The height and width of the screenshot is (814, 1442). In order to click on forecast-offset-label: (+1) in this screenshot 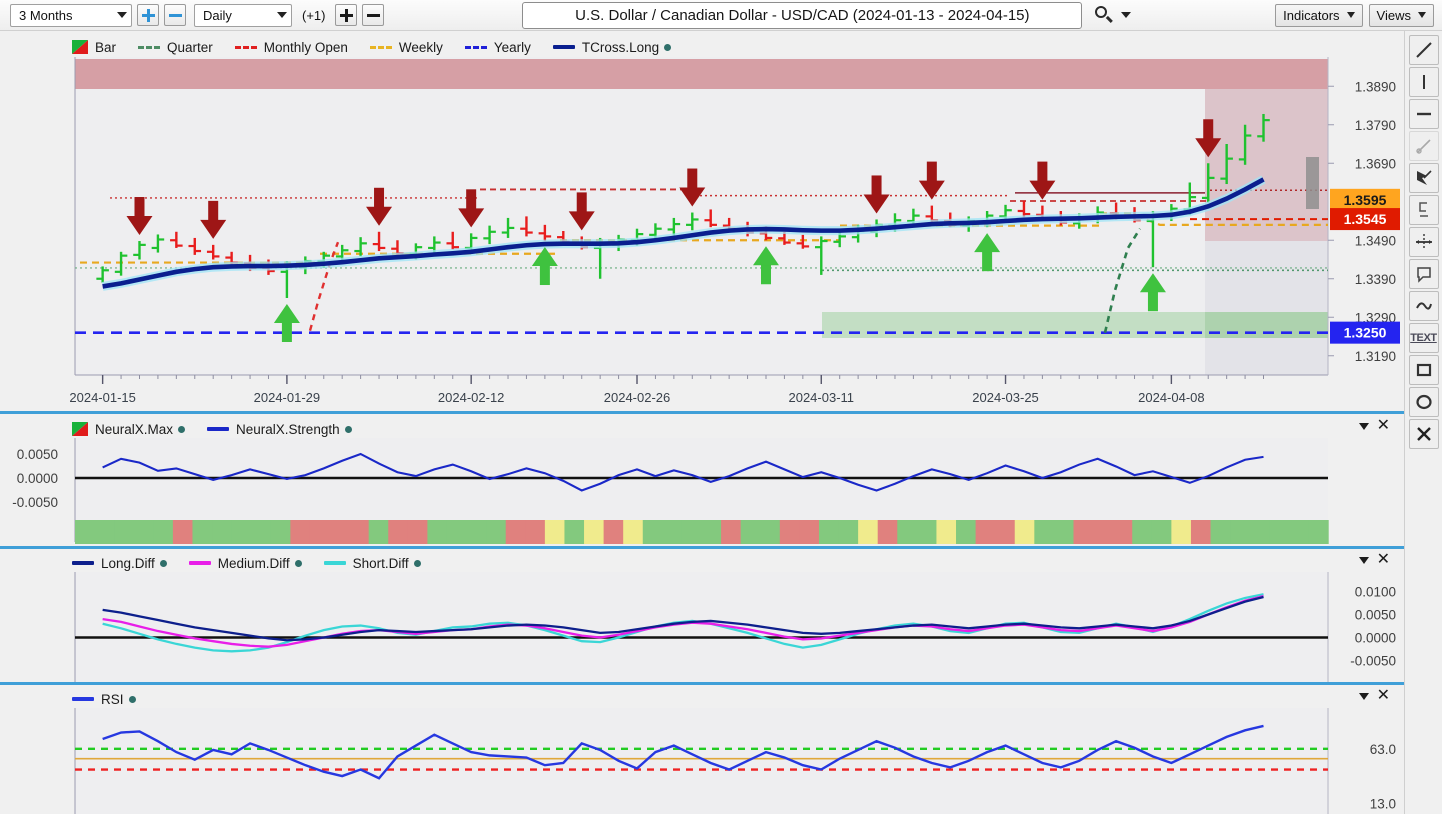, I will do `click(314, 15)`.